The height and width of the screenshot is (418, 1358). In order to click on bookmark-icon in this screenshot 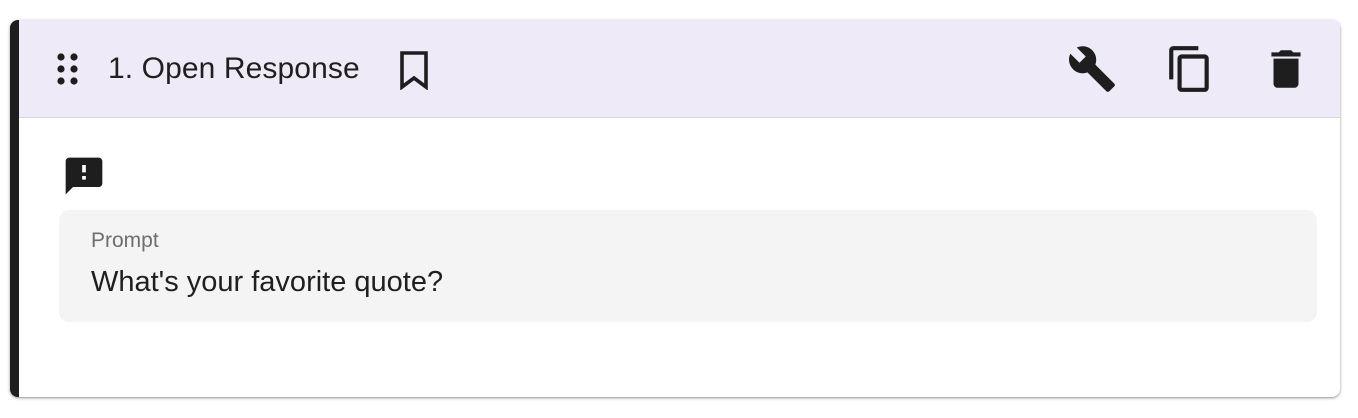, I will do `click(414, 70)`.